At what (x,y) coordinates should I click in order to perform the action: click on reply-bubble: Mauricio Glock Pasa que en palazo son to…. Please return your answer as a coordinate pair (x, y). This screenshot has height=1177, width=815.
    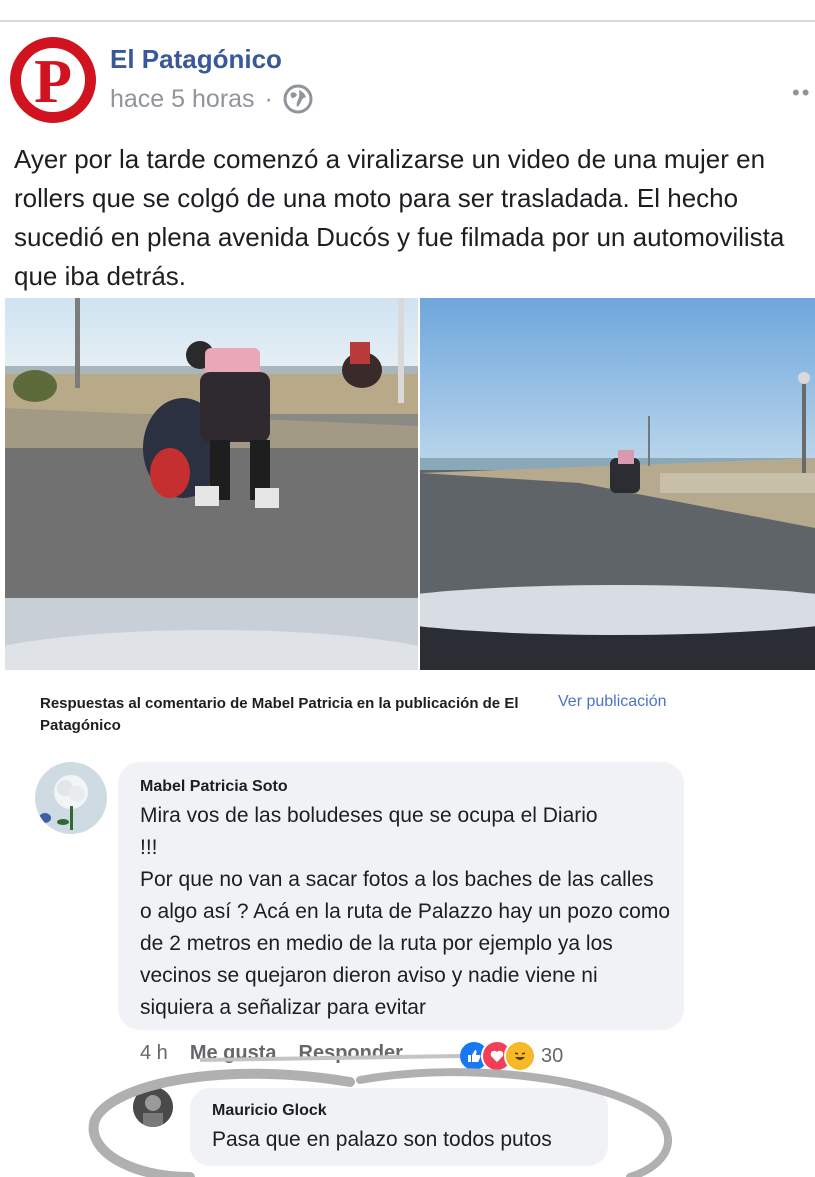
    Looking at the image, I should click on (399, 1127).